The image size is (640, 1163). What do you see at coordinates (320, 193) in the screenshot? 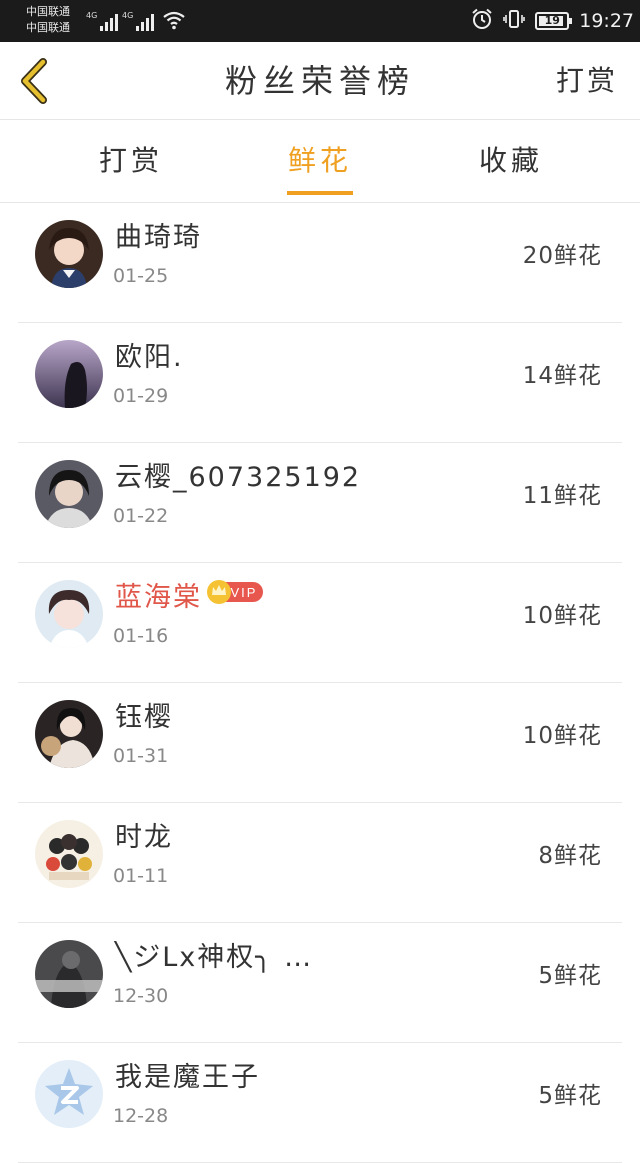
I see `active-tab-indicator` at bounding box center [320, 193].